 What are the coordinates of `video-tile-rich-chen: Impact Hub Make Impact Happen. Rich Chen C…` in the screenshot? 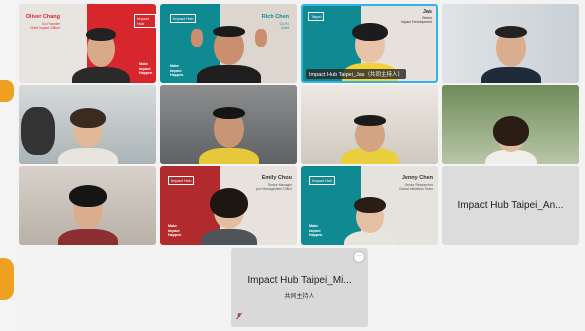 It's located at (228, 43).